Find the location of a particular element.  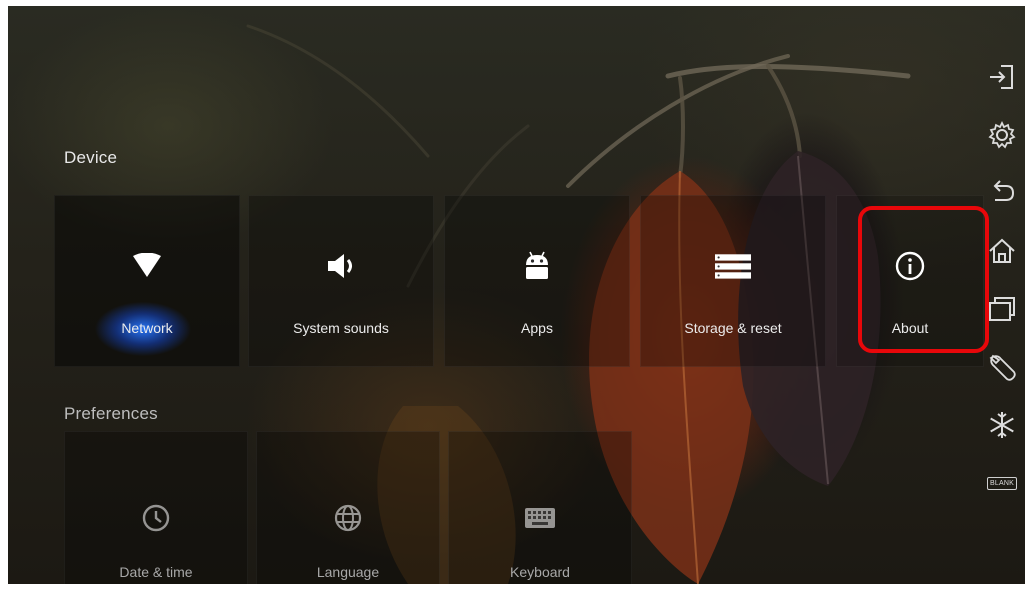

back-icon is located at coordinates (1004, 190).